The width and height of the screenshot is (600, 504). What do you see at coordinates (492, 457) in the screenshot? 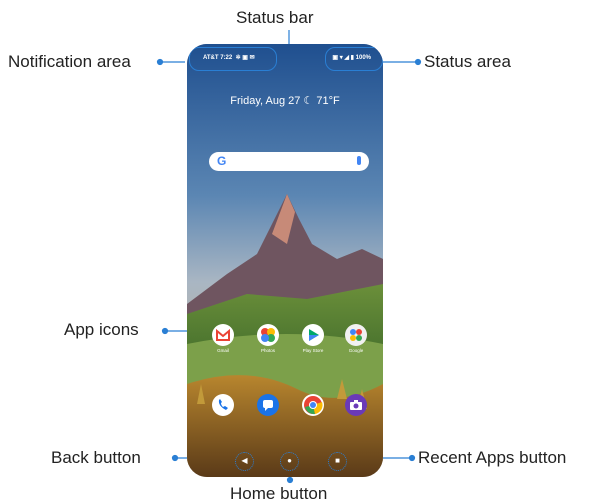
I see `recent-apps-button-label: Recent Apps button` at bounding box center [492, 457].